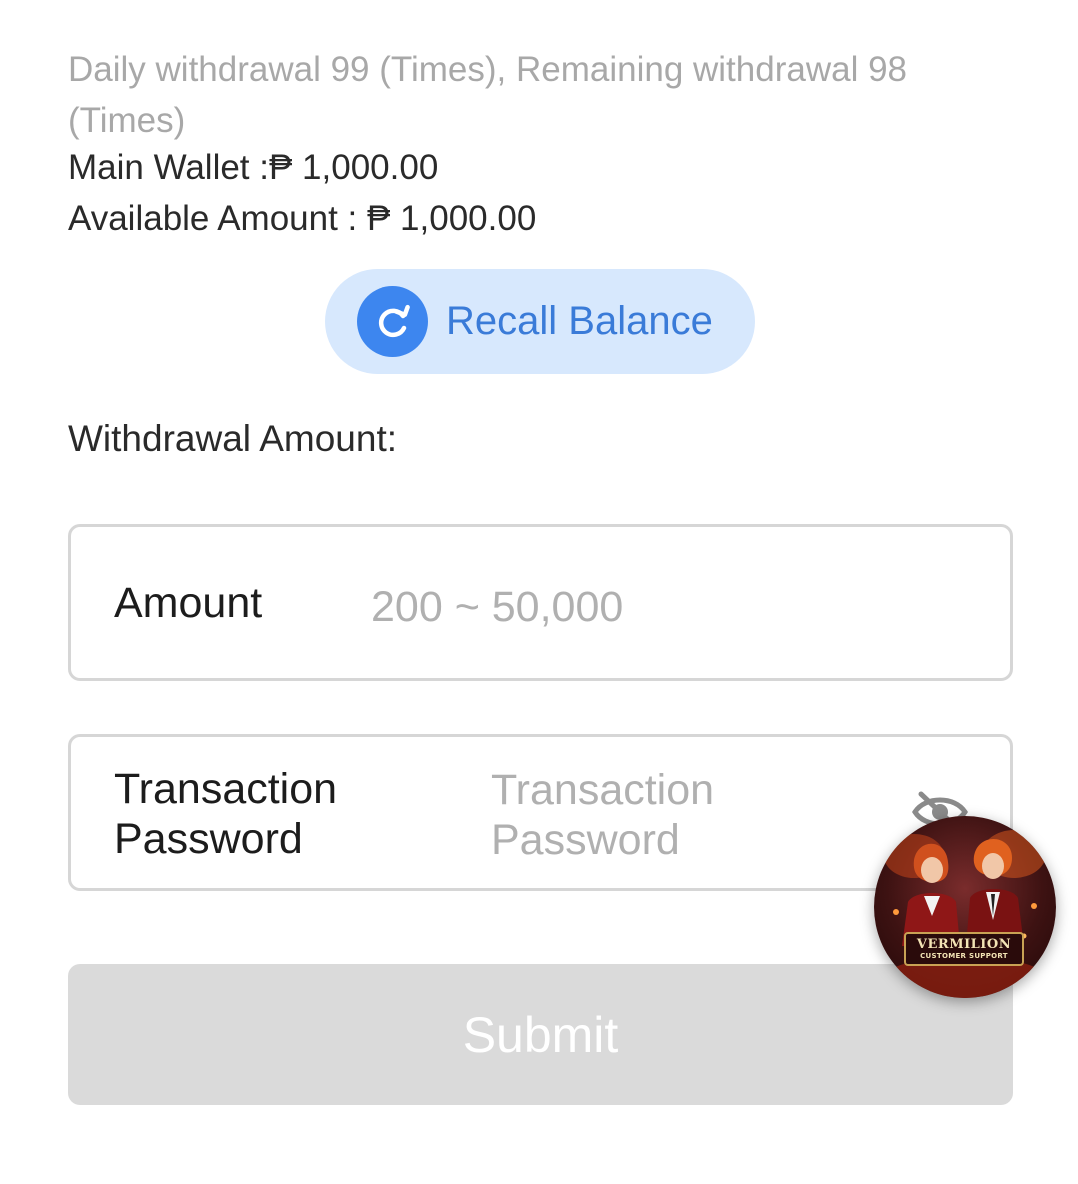 The image size is (1078, 1184). I want to click on amount-field: Amount, so click(540, 602).